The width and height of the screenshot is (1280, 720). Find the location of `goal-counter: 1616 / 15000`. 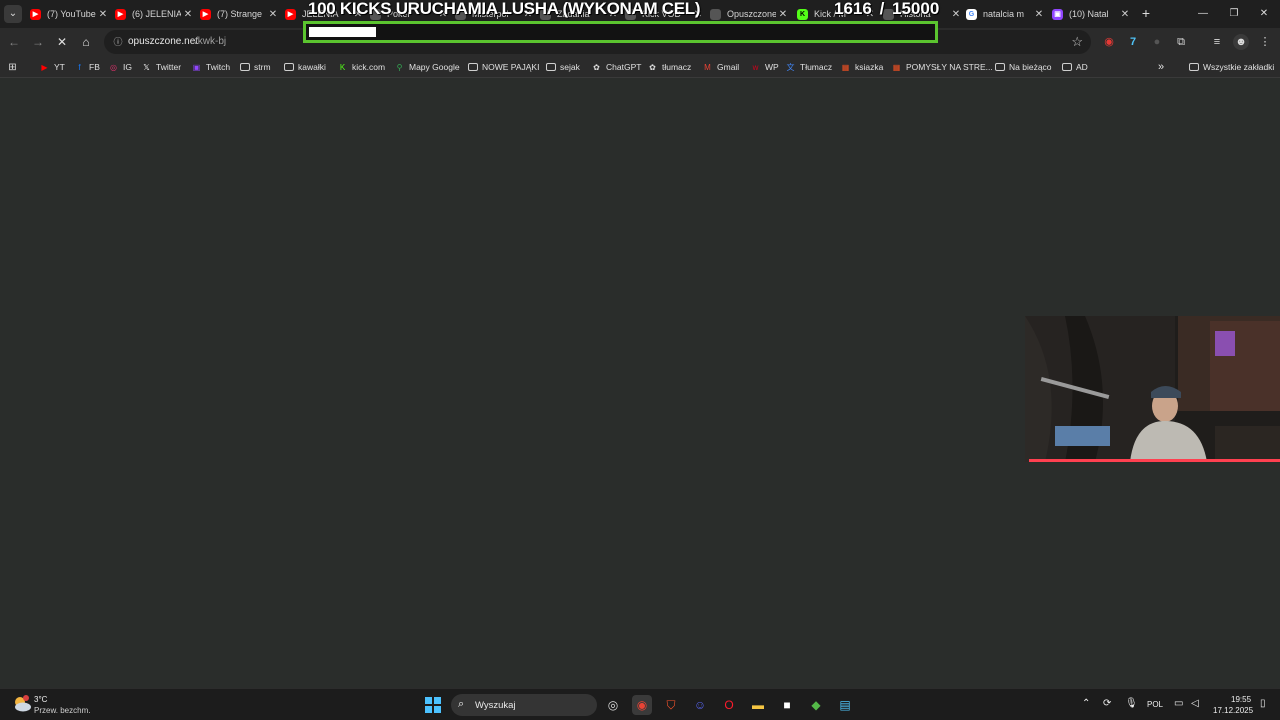

goal-counter: 1616 / 15000 is located at coordinates (886, 9).